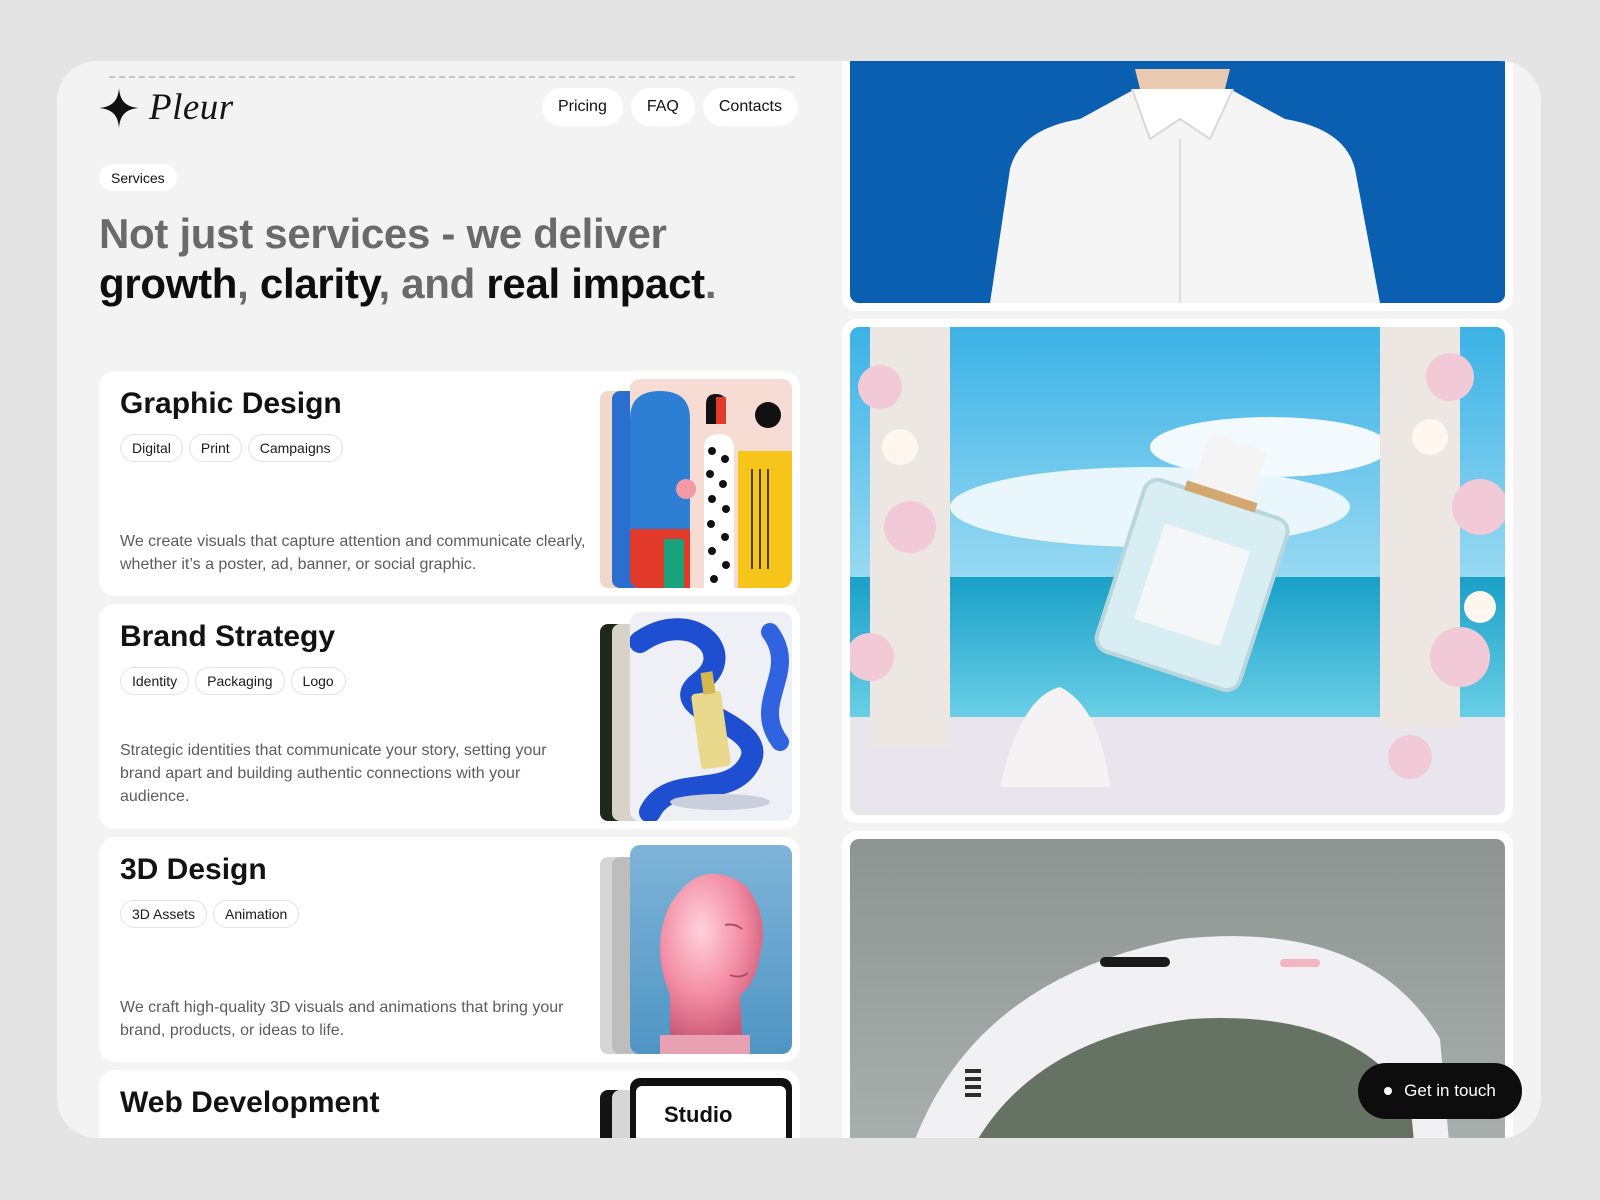 The width and height of the screenshot is (1600, 1200). I want to click on nav-contacts: Contacts, so click(750, 107).